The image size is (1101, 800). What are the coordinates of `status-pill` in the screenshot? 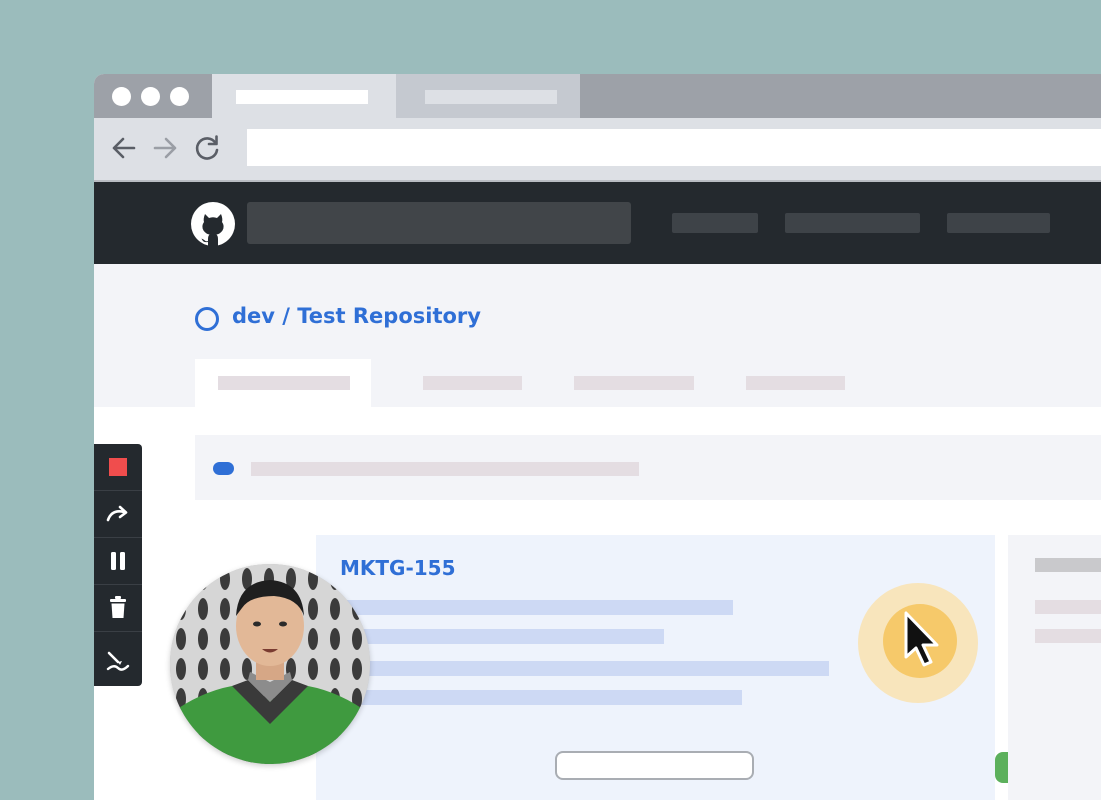 It's located at (223, 468).